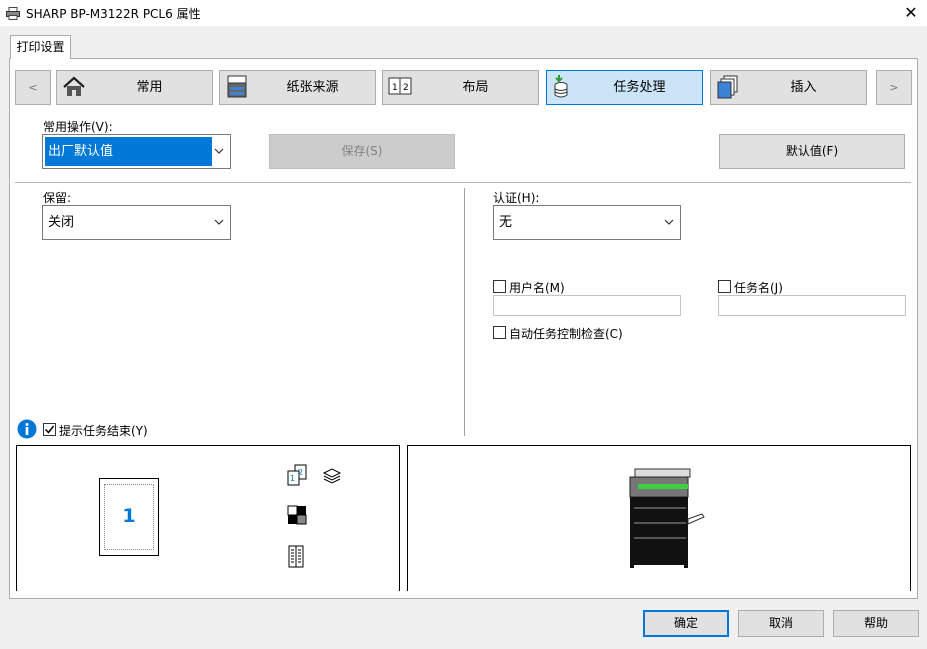 This screenshot has width=927, height=649. I want to click on category-label: 布局, so click(475, 87).